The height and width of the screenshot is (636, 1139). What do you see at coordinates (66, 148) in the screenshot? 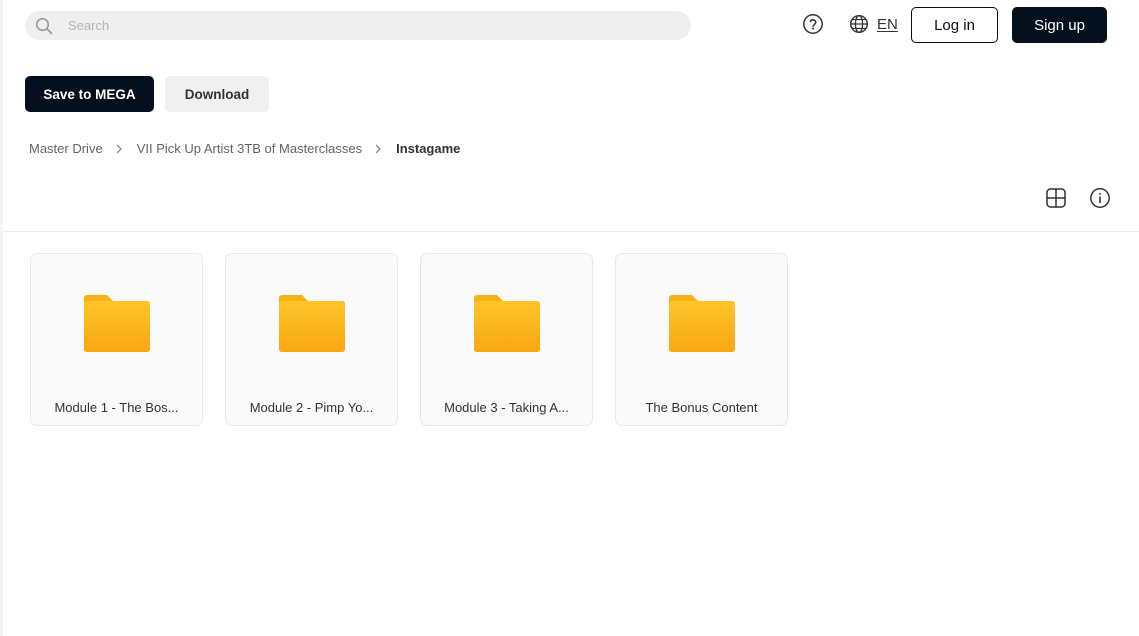
I see `breadcrumb-item-master-drive: Master Drive` at bounding box center [66, 148].